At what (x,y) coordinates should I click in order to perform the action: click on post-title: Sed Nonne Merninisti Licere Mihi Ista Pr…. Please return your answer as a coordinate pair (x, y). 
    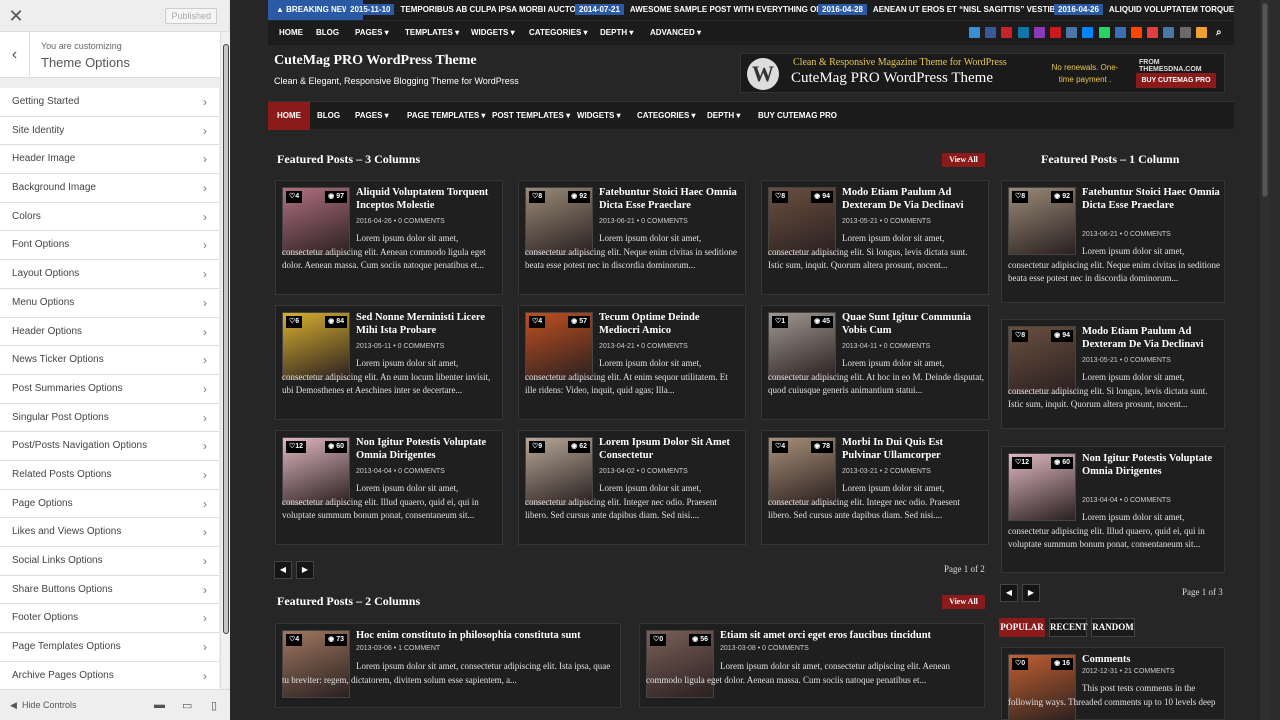
    Looking at the image, I should click on (427, 324).